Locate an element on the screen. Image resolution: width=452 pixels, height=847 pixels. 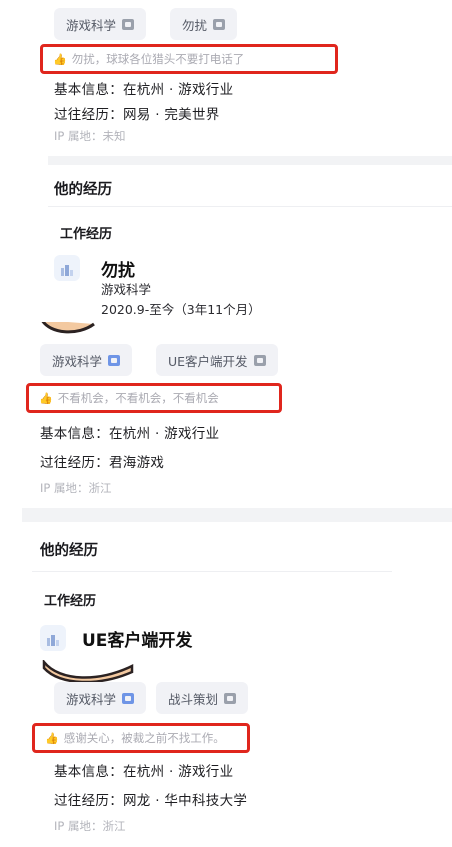
status-message: 👍 感谢关心，被裁之前不找工作。 is located at coordinates (141, 738).